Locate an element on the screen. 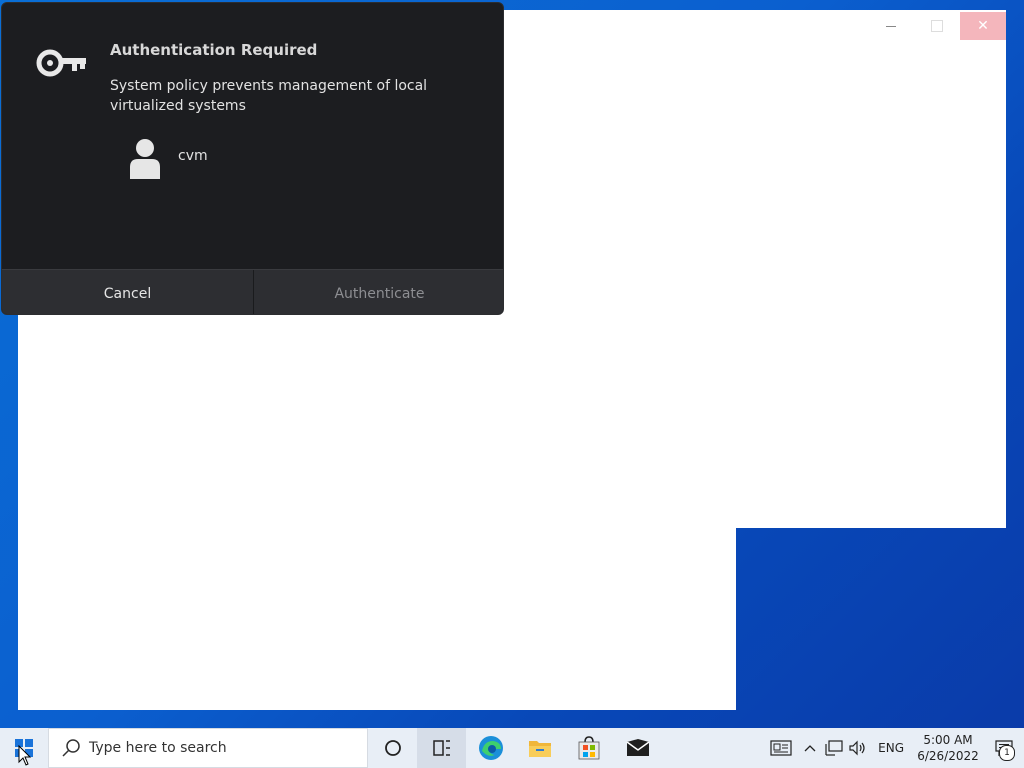 The width and height of the screenshot is (1024, 768). maximize-icon is located at coordinates (937, 26).